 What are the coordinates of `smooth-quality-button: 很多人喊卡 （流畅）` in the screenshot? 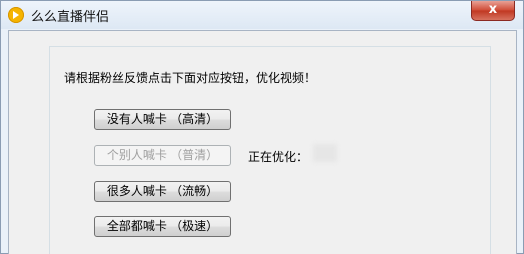 It's located at (162, 191).